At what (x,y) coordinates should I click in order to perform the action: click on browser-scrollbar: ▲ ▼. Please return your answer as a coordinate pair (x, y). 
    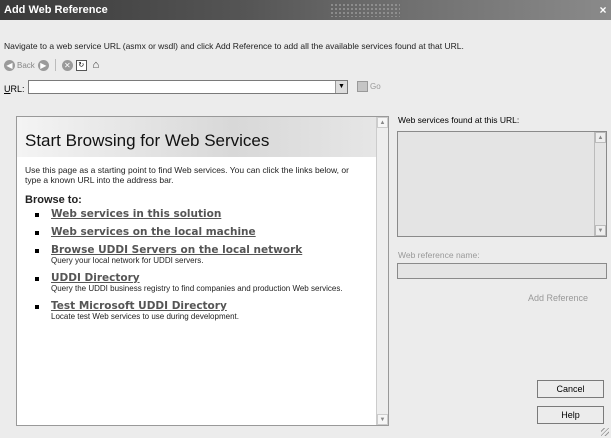
    Looking at the image, I should click on (382, 271).